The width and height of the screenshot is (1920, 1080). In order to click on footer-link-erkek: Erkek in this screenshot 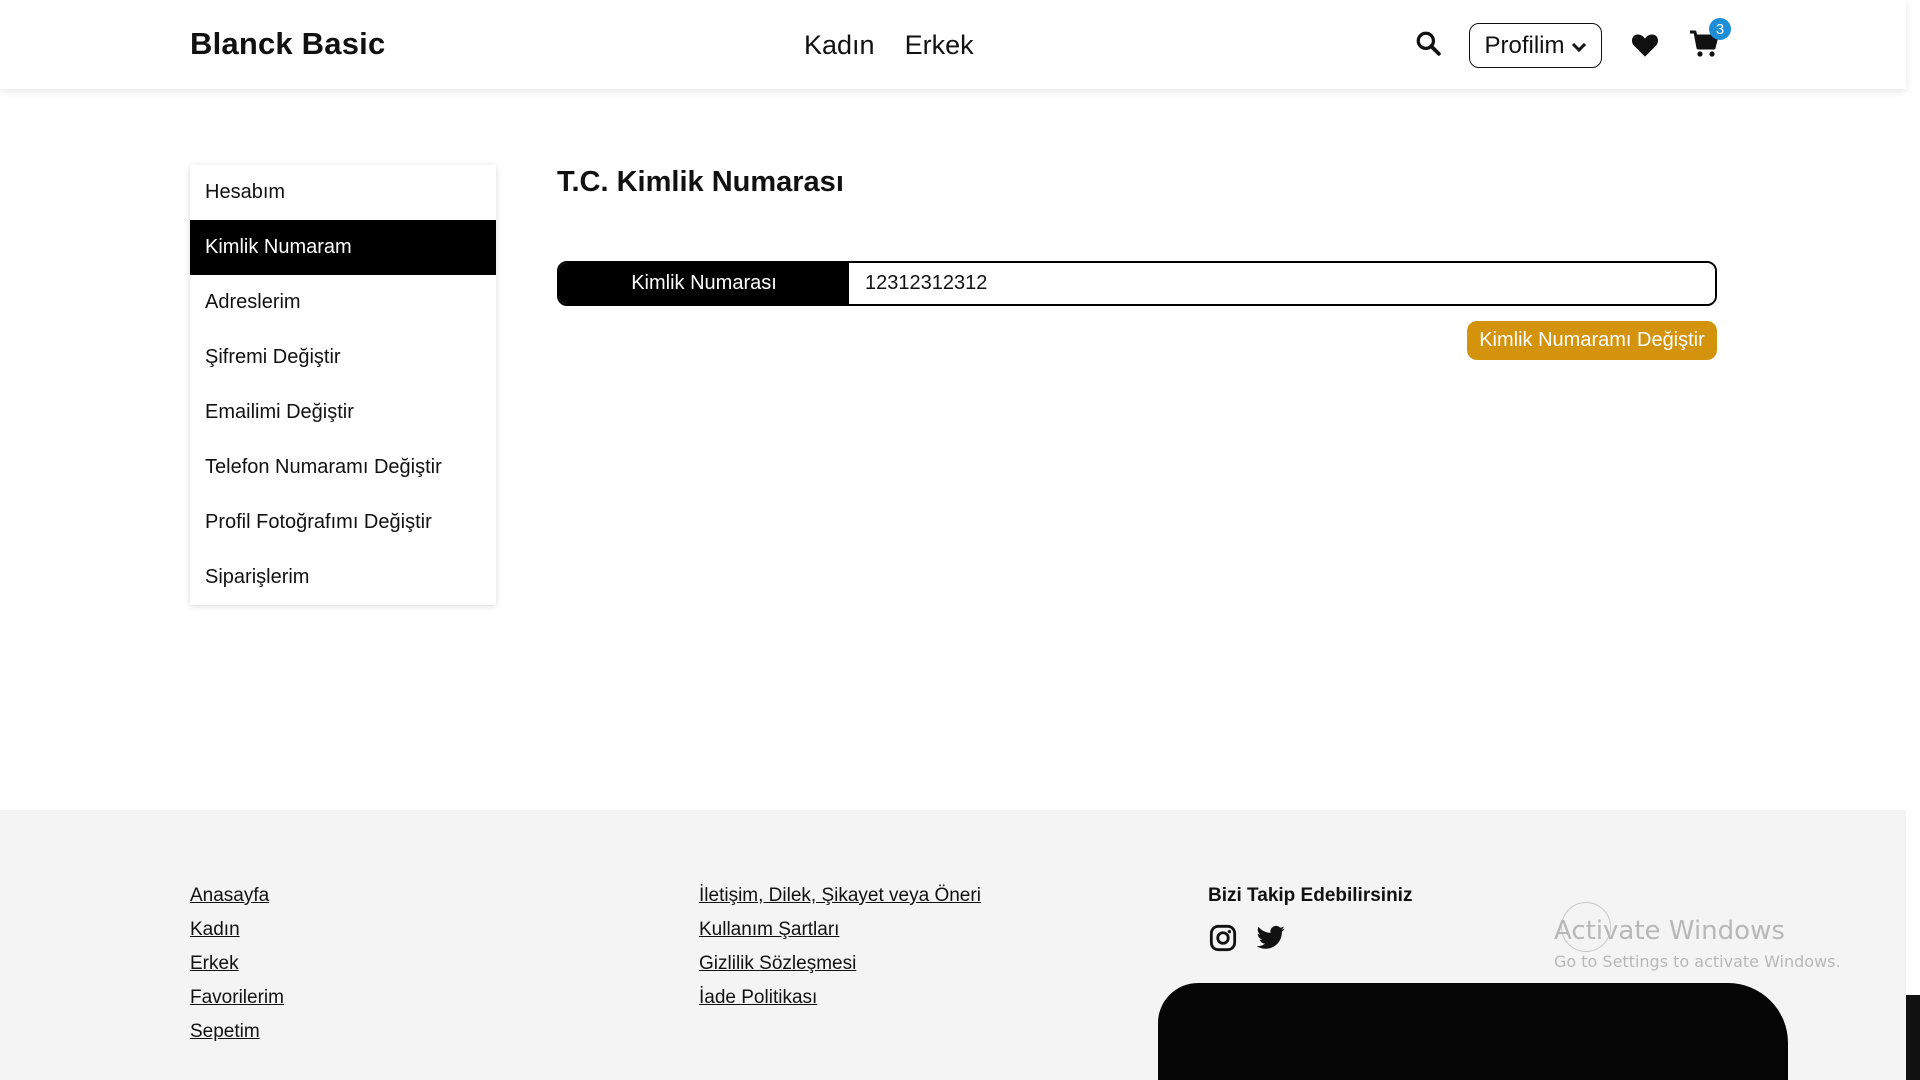, I will do `click(237, 964)`.